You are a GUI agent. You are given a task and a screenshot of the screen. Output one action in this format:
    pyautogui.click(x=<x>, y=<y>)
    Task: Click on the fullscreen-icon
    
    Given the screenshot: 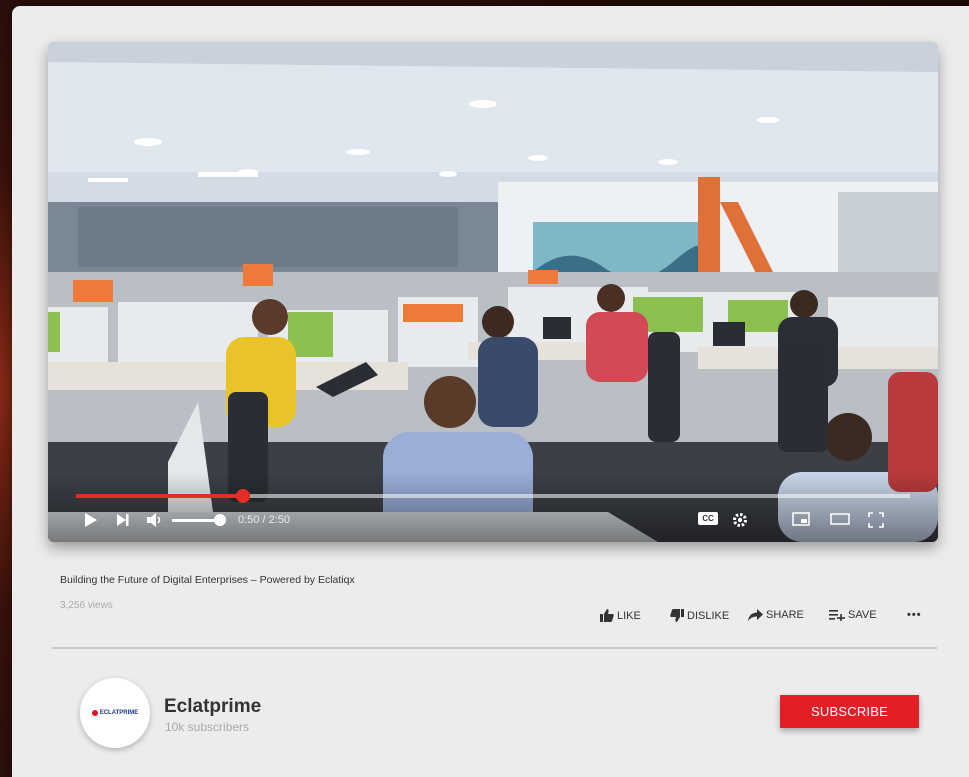 What is the action you would take?
    pyautogui.click(x=876, y=522)
    